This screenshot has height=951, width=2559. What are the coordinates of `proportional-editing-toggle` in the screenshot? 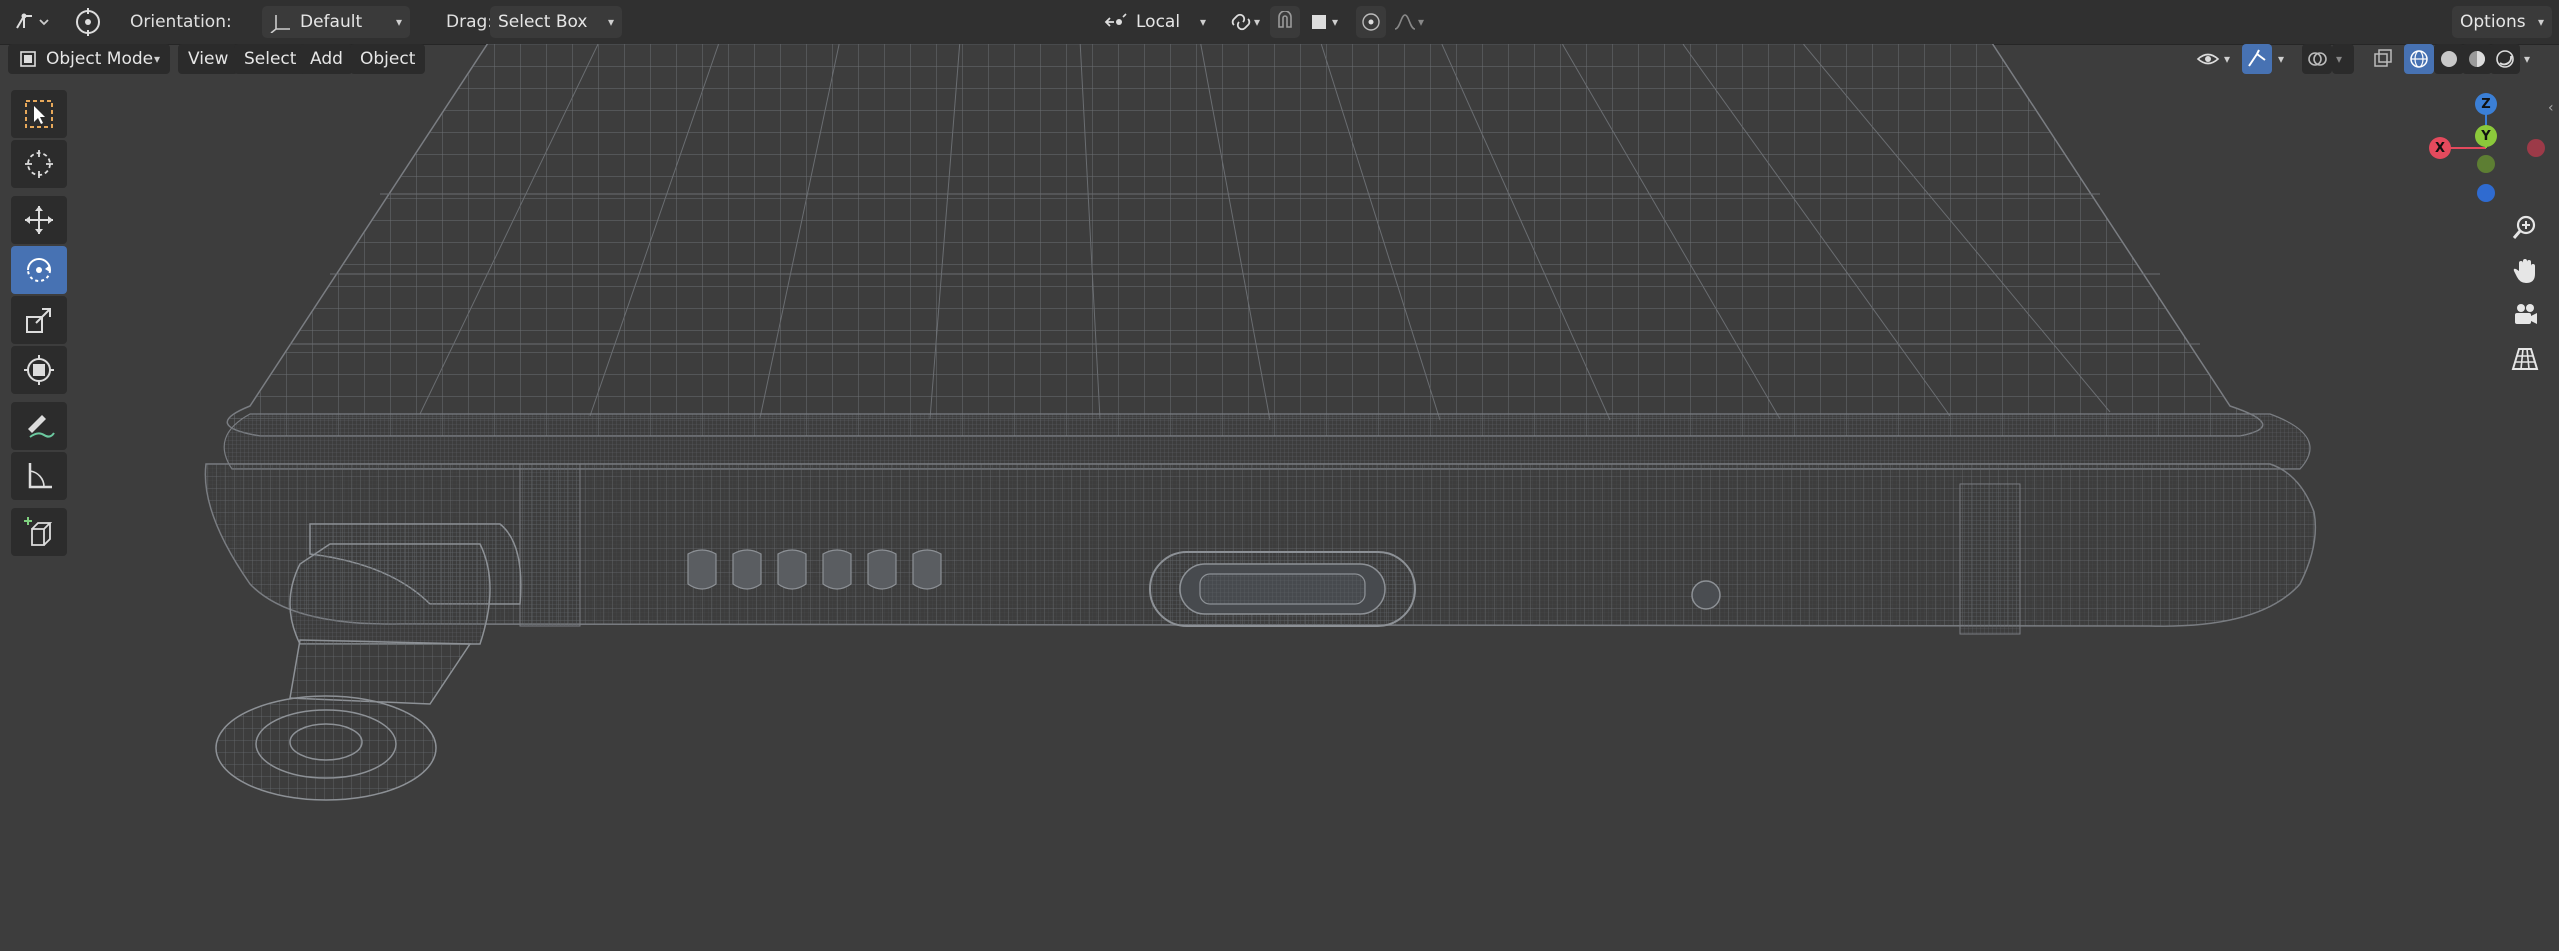 It's located at (1371, 22).